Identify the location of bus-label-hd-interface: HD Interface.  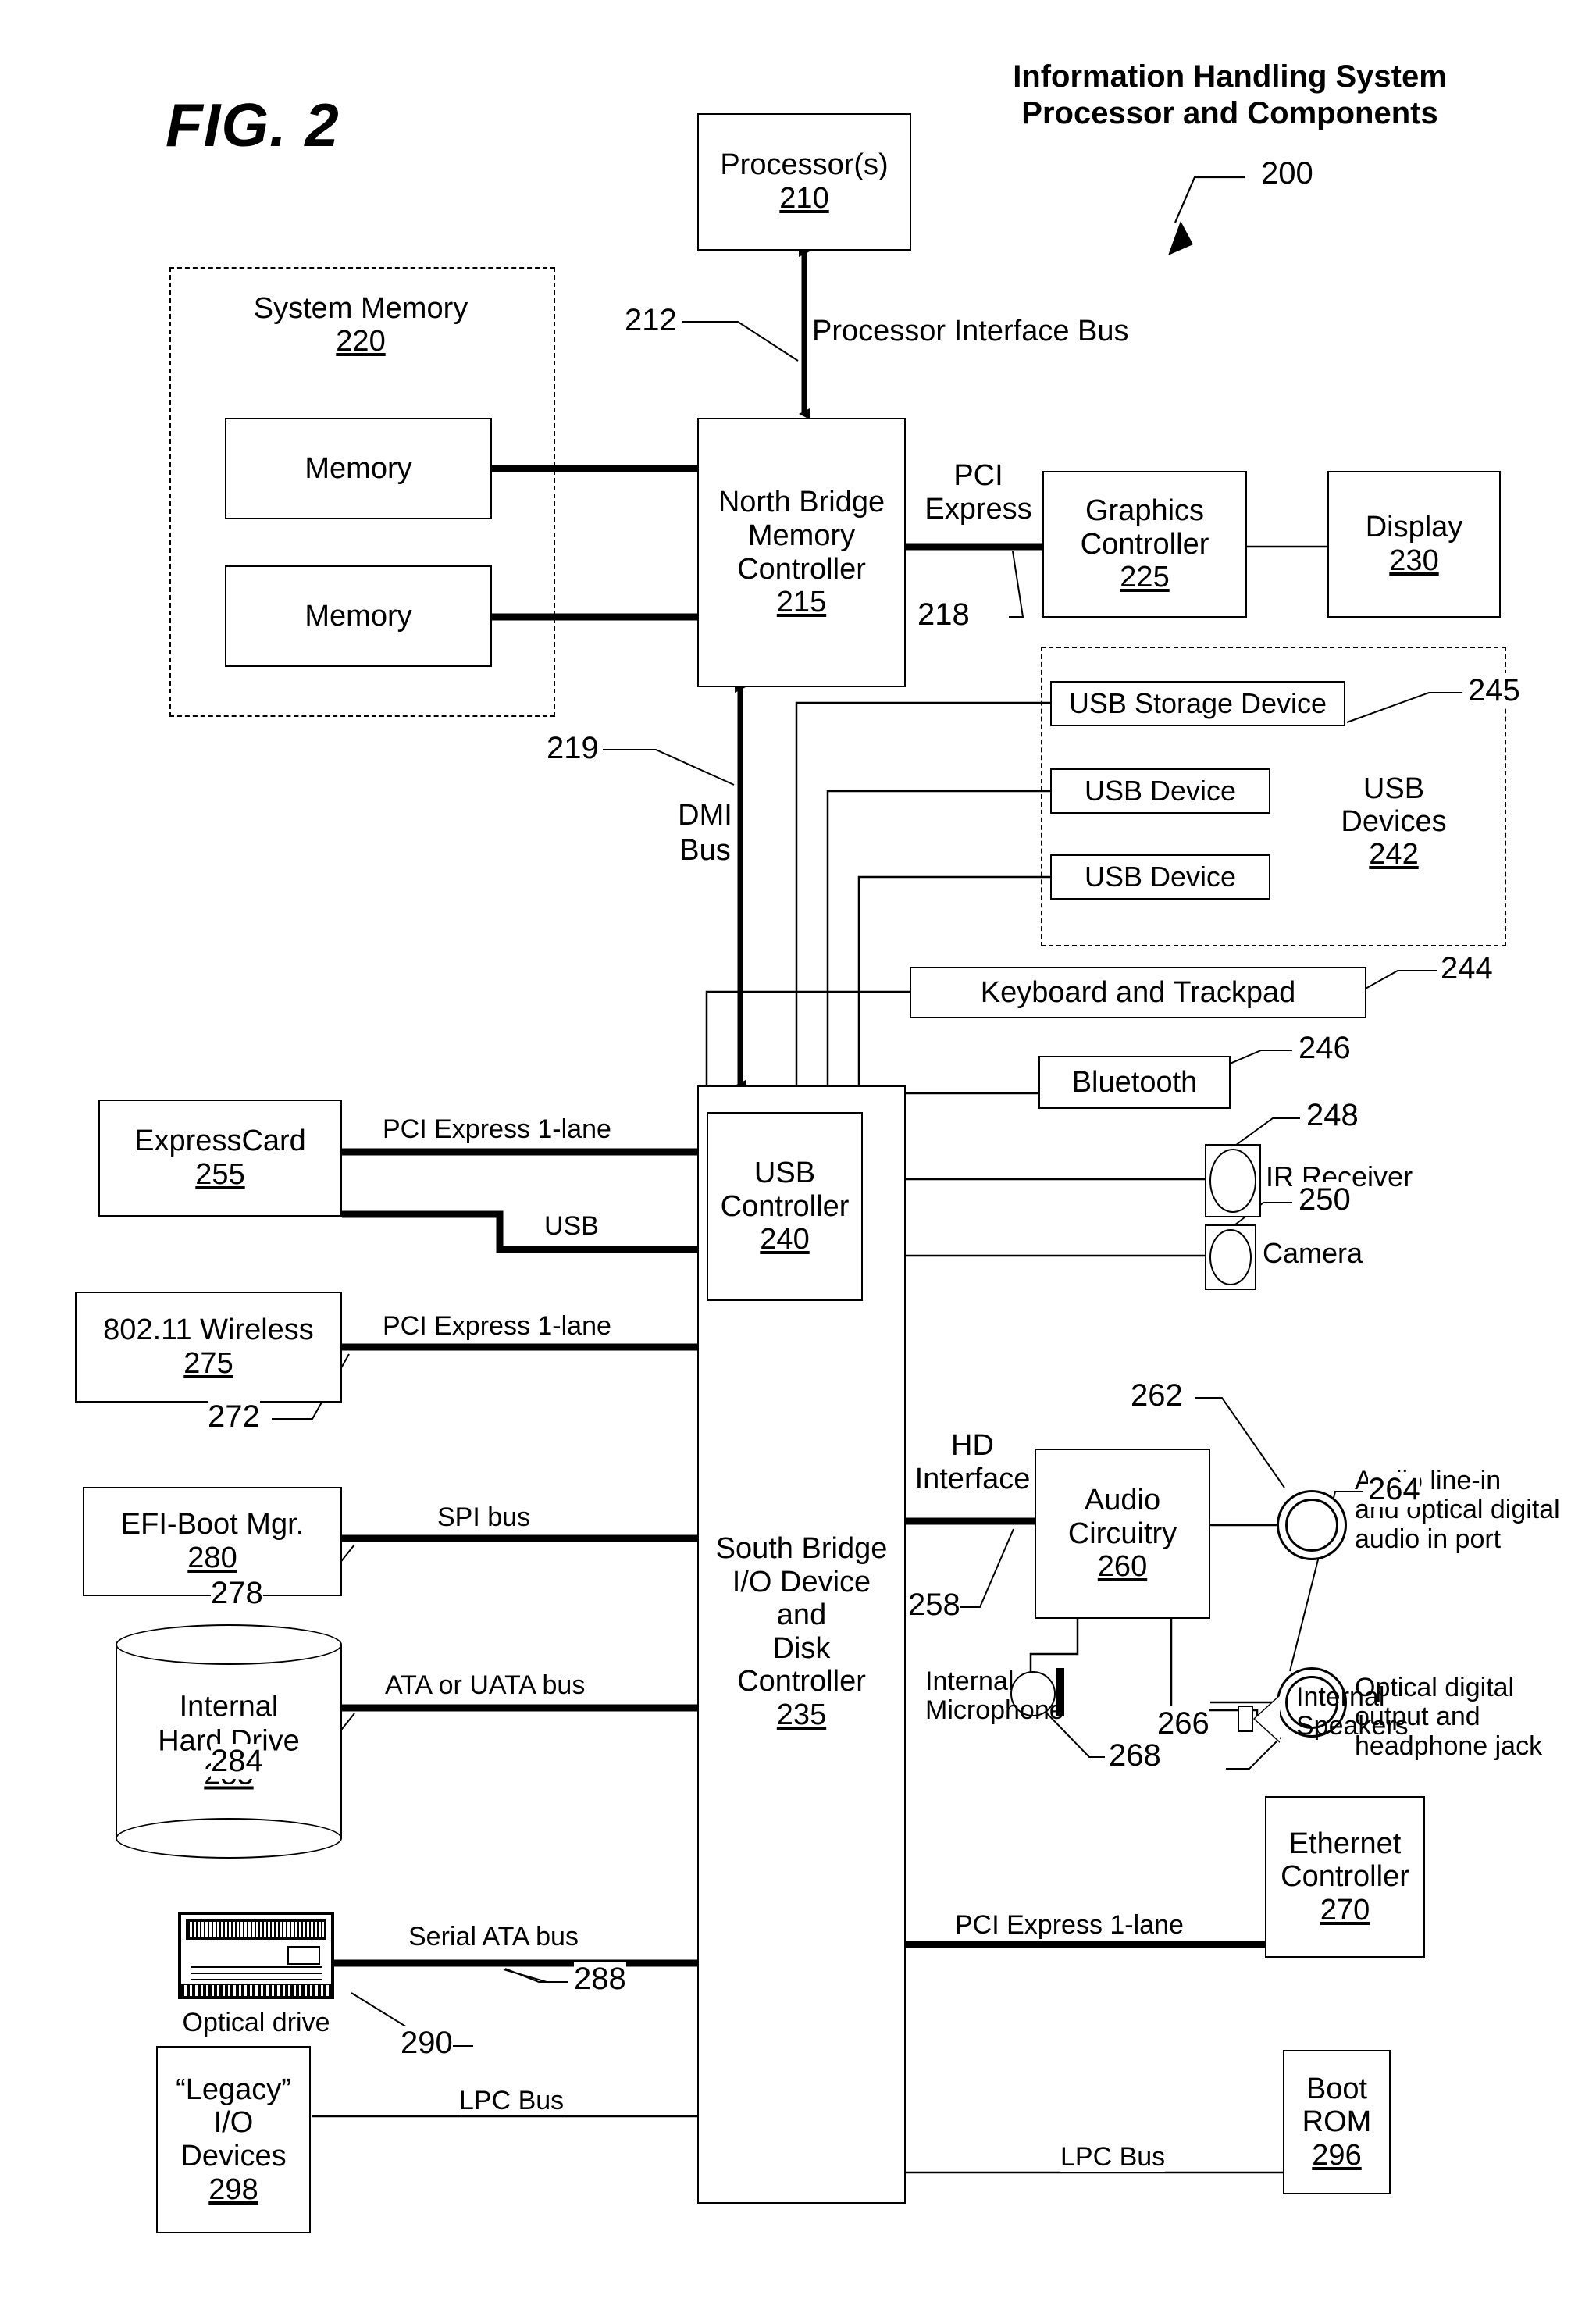
(972, 1462).